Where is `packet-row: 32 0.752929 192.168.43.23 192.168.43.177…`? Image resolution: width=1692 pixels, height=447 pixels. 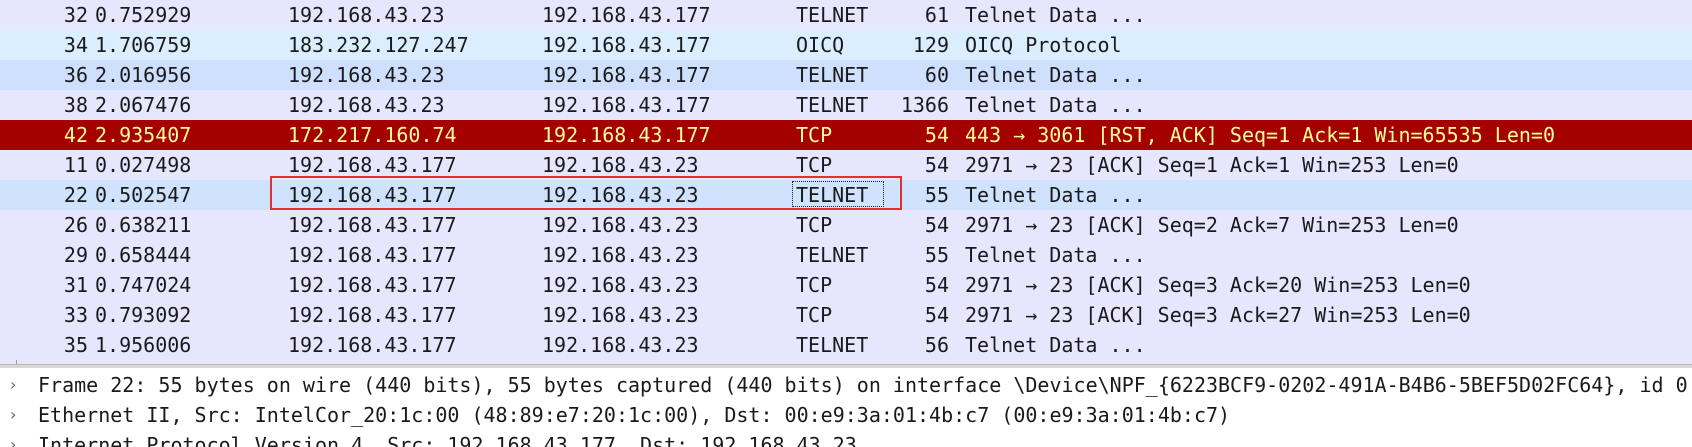
packet-row: 32 0.752929 192.168.43.23 192.168.43.177… is located at coordinates (846, 15).